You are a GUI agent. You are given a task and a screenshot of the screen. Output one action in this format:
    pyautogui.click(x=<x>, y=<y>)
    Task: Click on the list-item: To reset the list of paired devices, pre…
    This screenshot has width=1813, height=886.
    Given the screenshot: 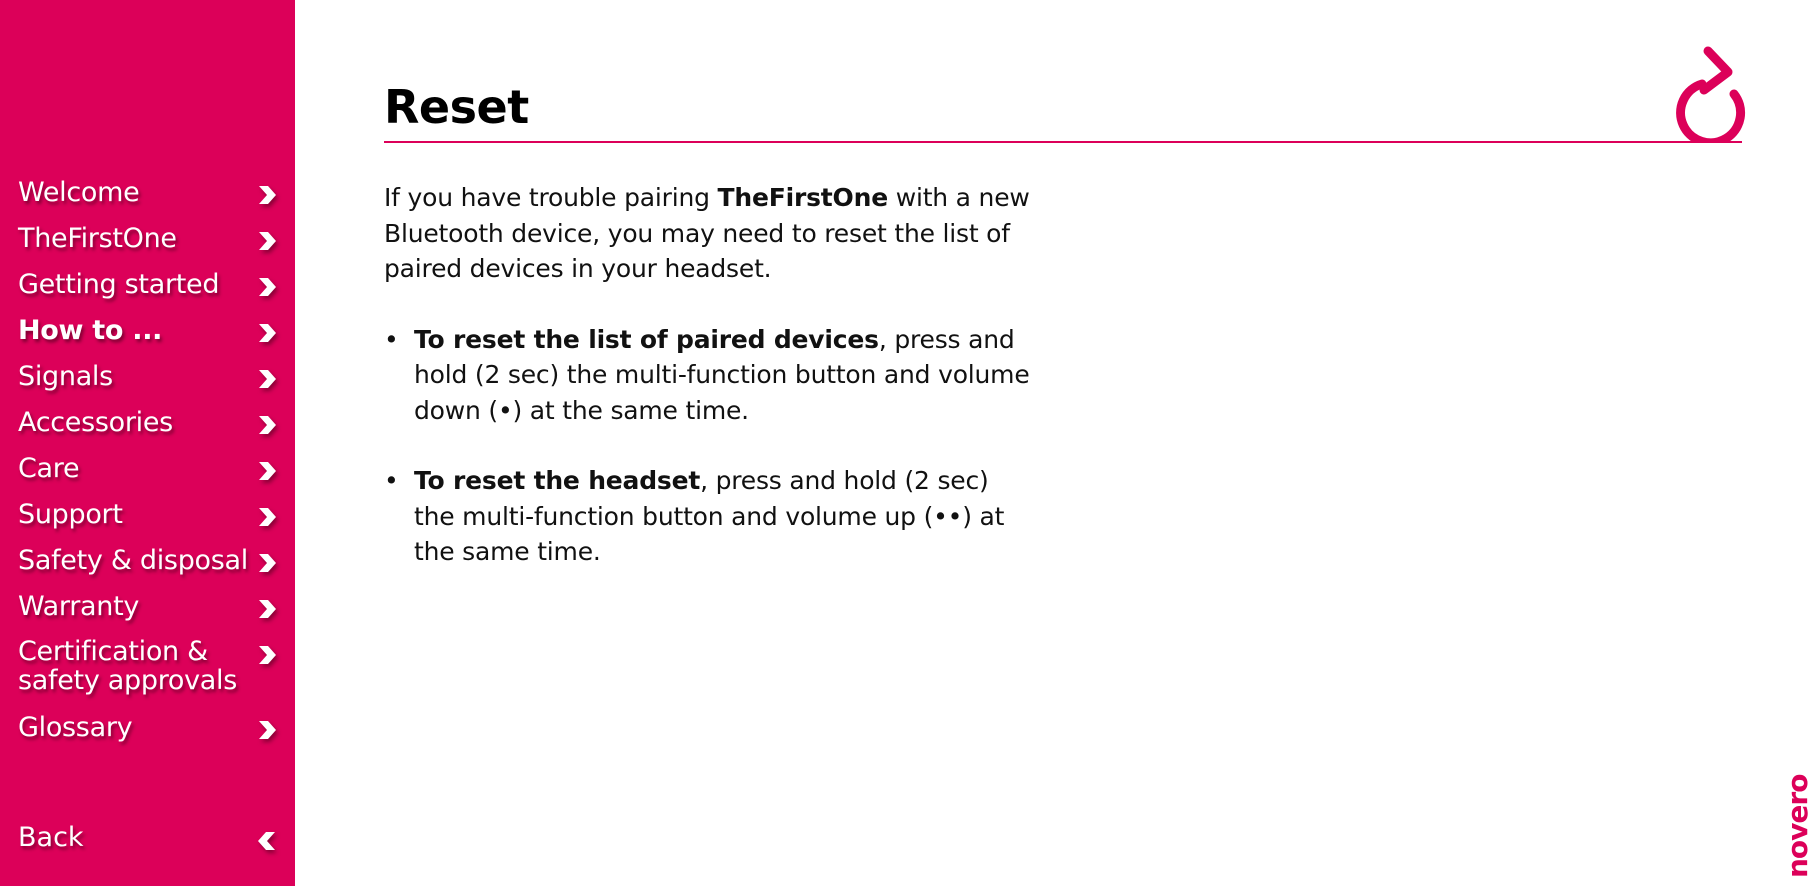 What is the action you would take?
    pyautogui.click(x=709, y=375)
    